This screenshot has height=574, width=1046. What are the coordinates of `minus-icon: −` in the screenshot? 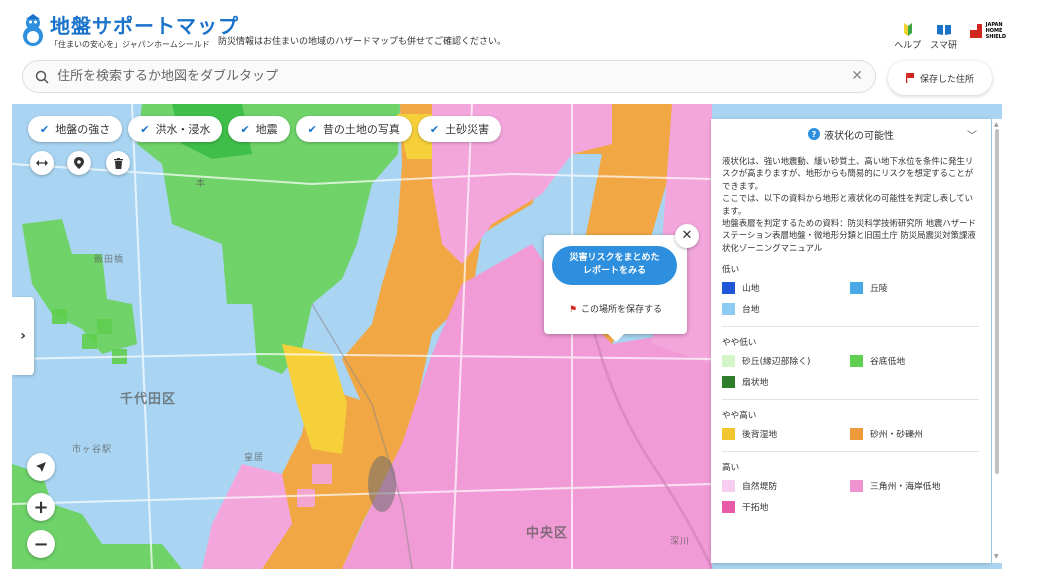 It's located at (41, 544).